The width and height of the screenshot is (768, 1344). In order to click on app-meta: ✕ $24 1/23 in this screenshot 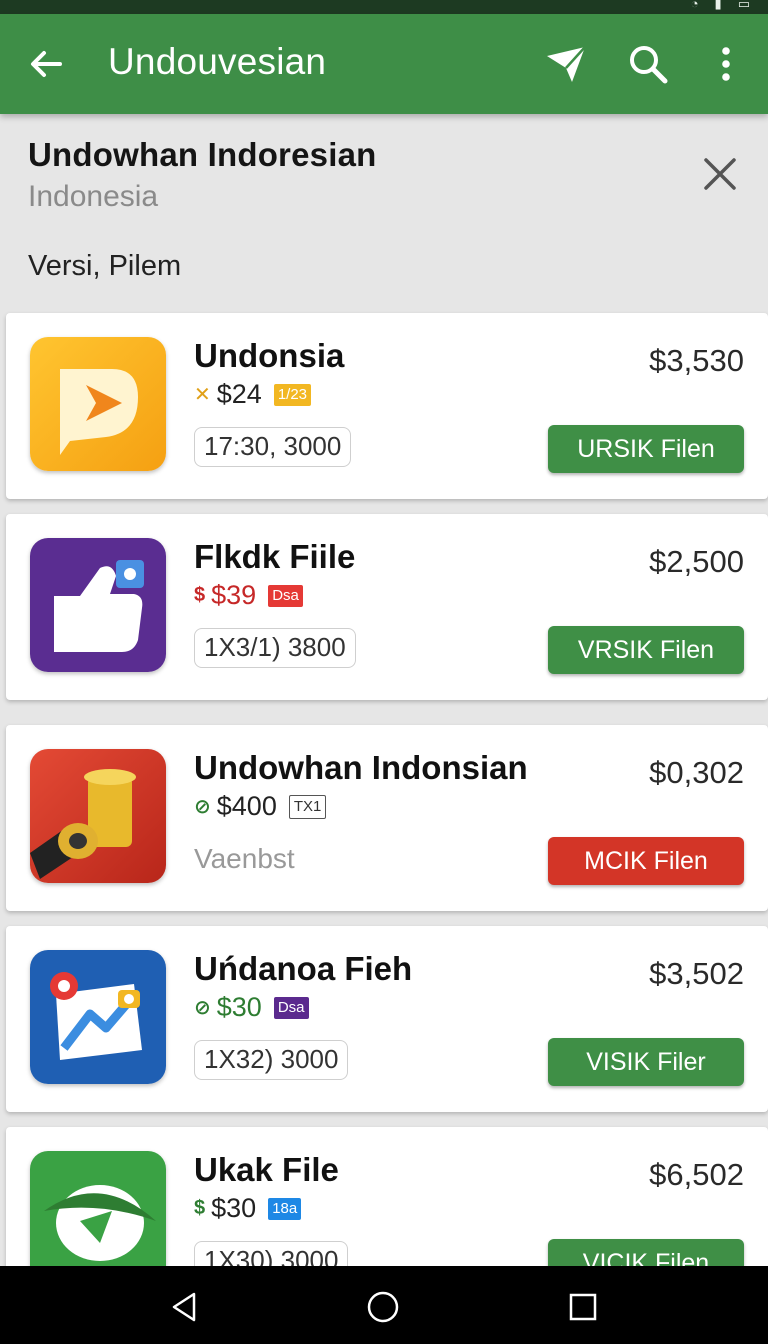, I will do `click(253, 394)`.